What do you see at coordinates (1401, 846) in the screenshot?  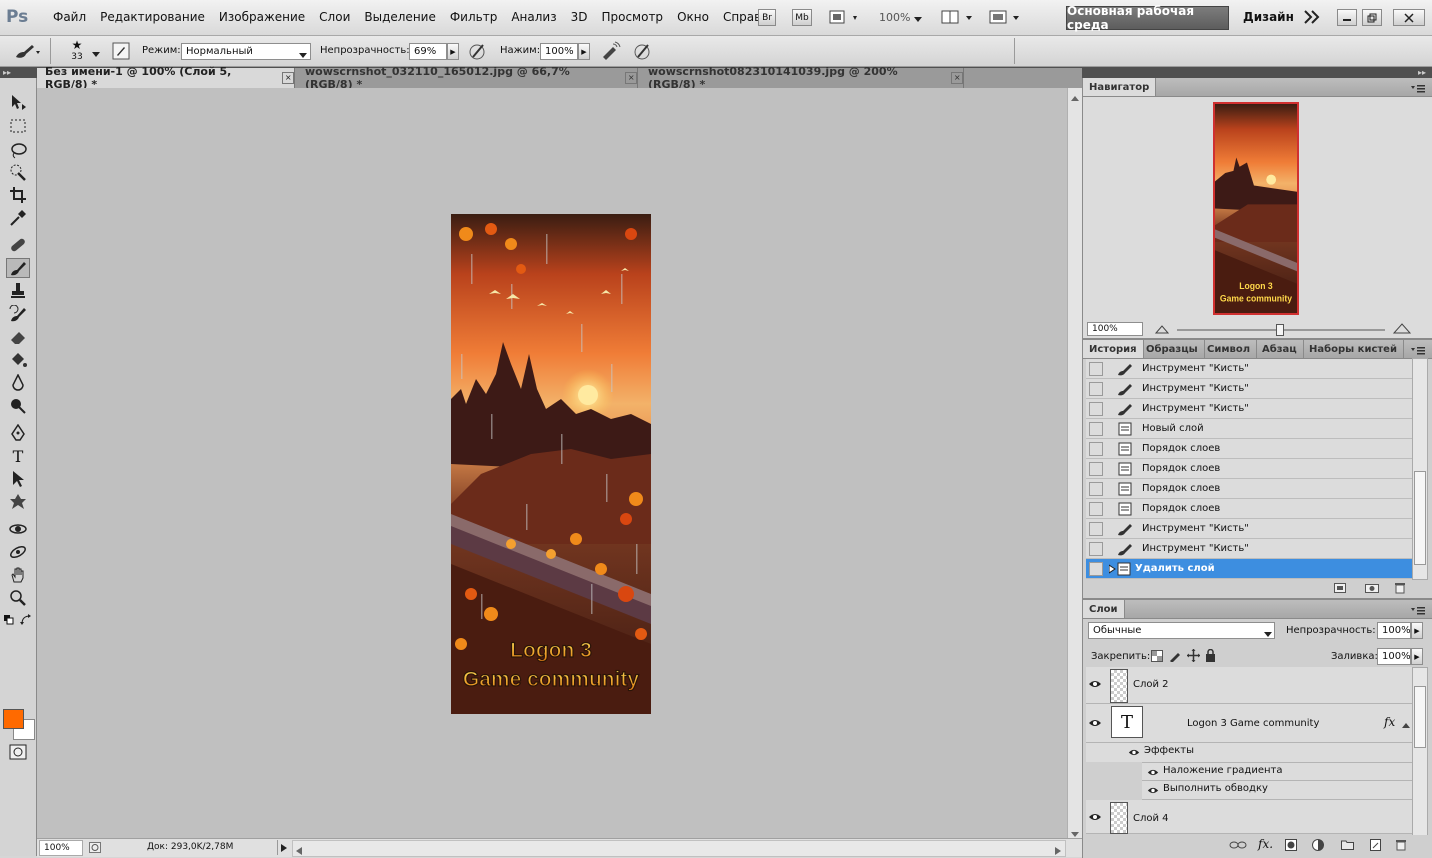 I see `delete-layer-trash-icon` at bounding box center [1401, 846].